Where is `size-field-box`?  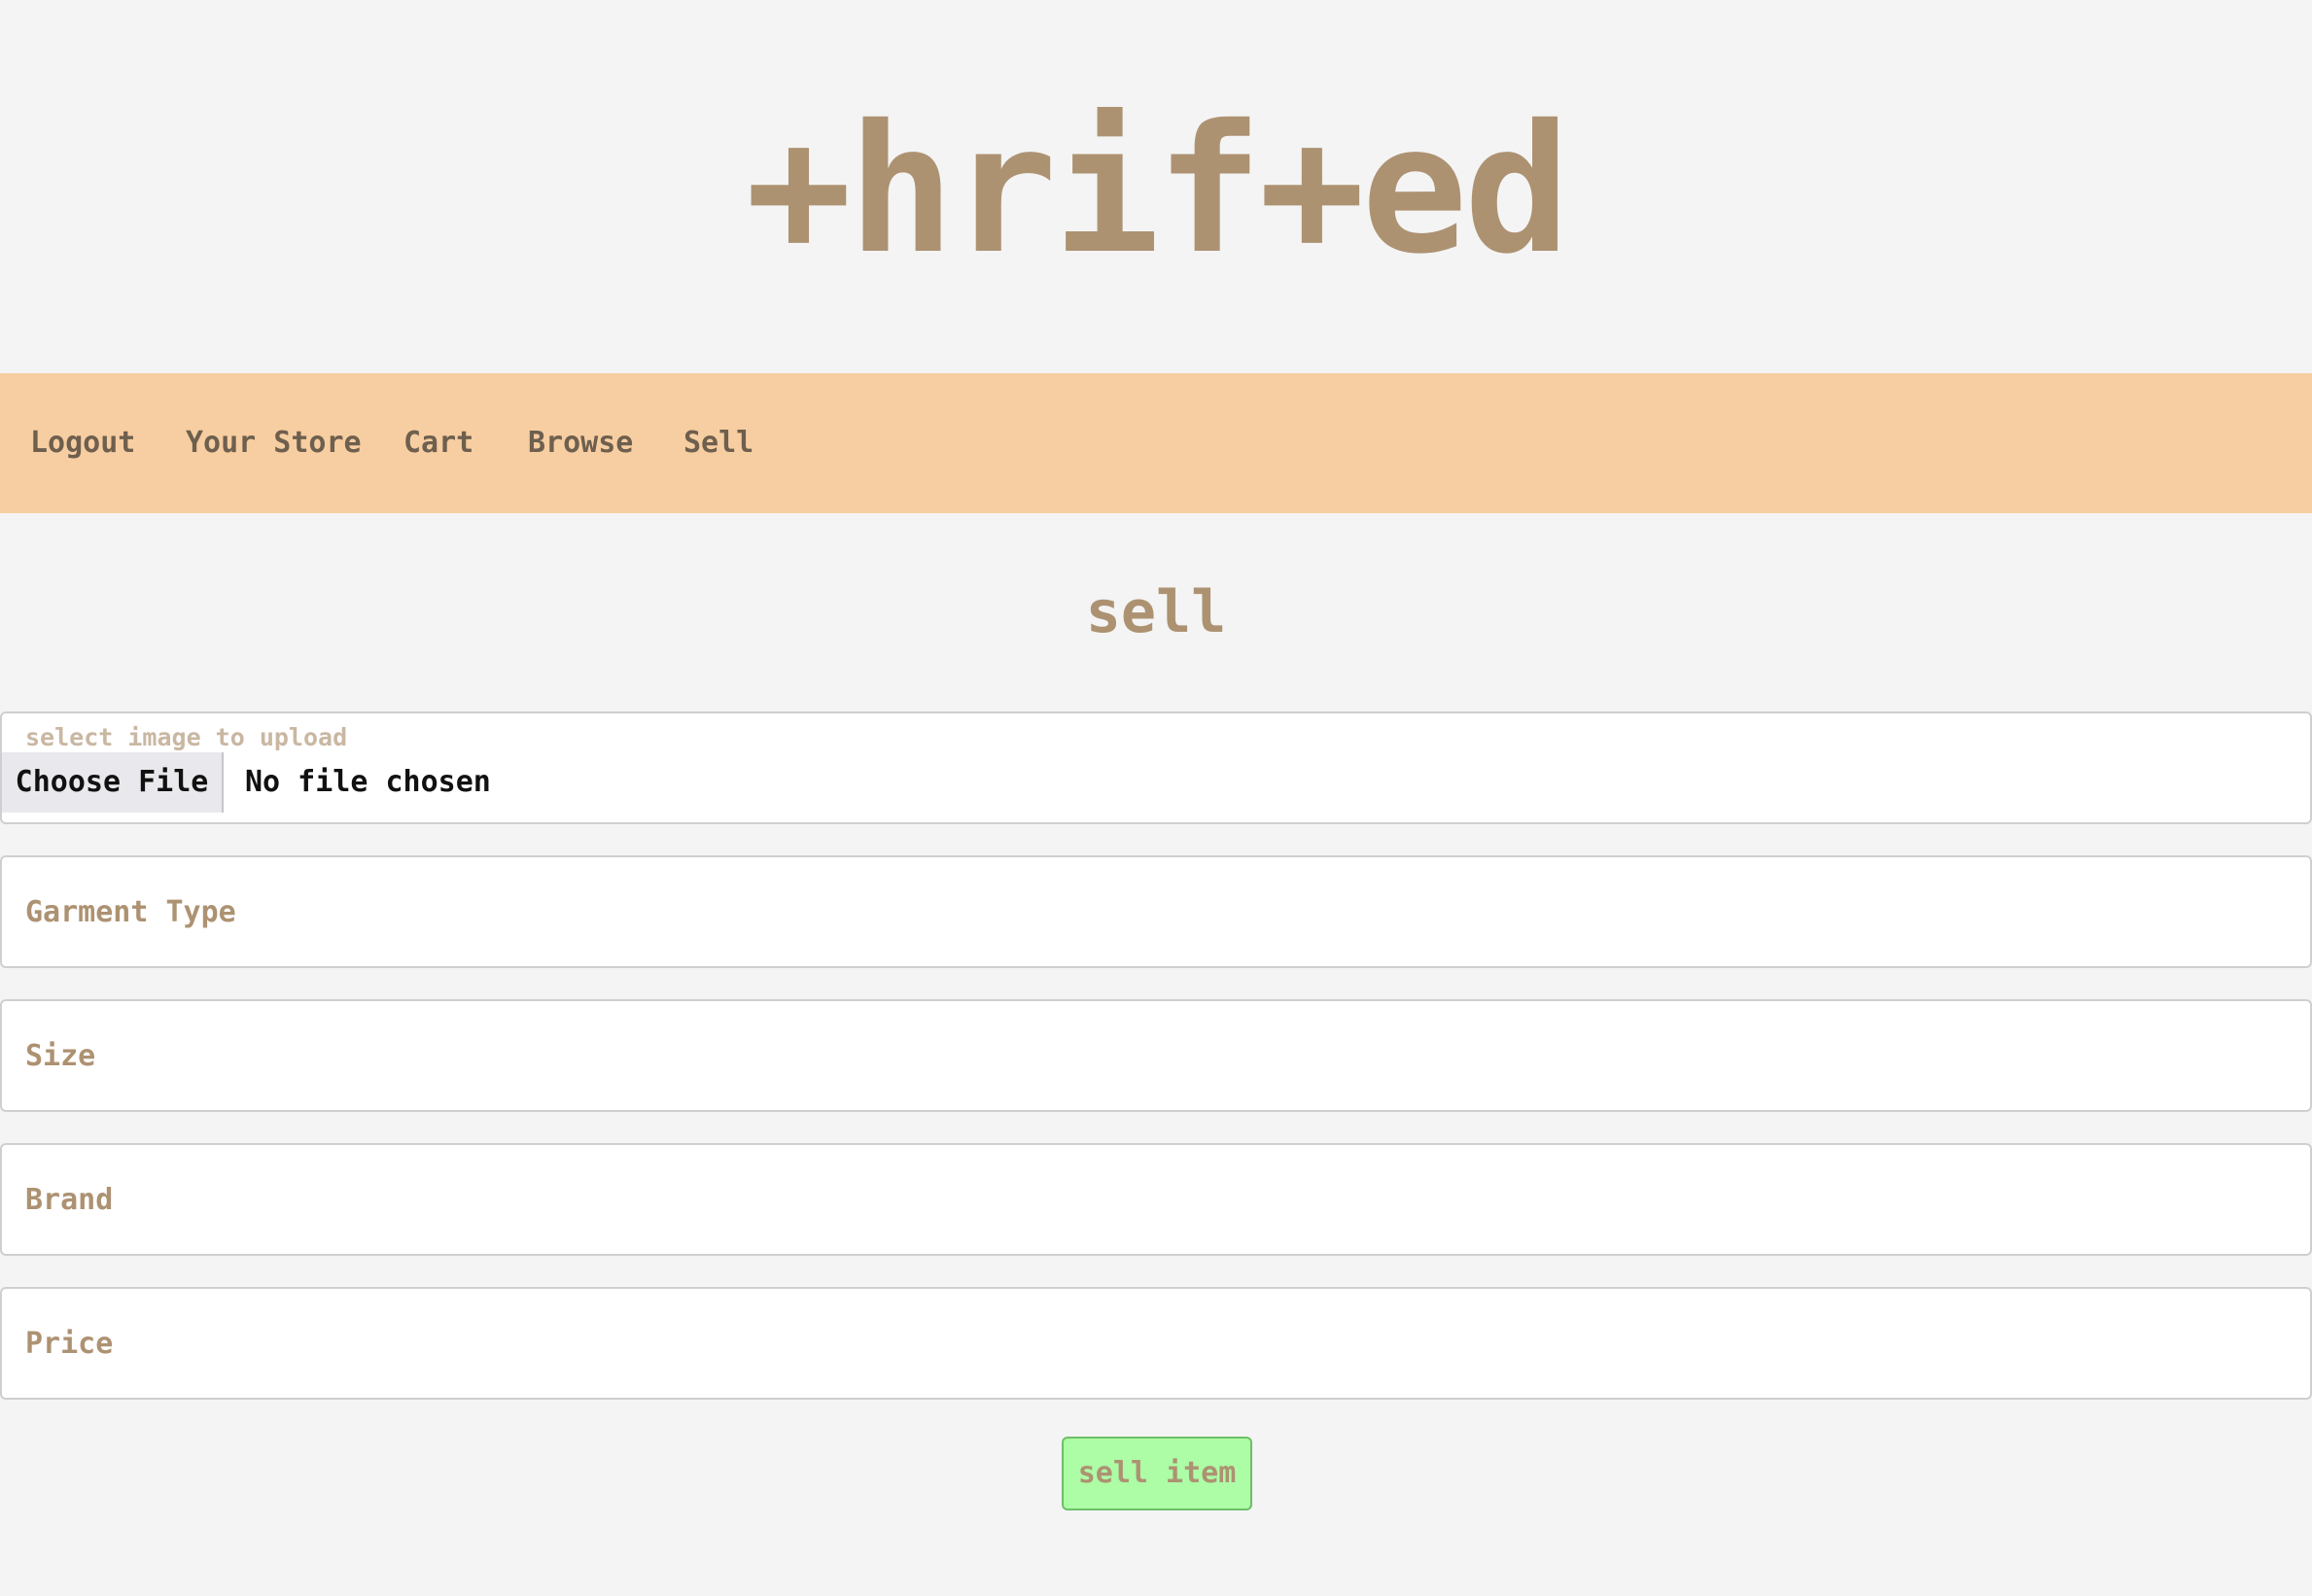
size-field-box is located at coordinates (1156, 1055).